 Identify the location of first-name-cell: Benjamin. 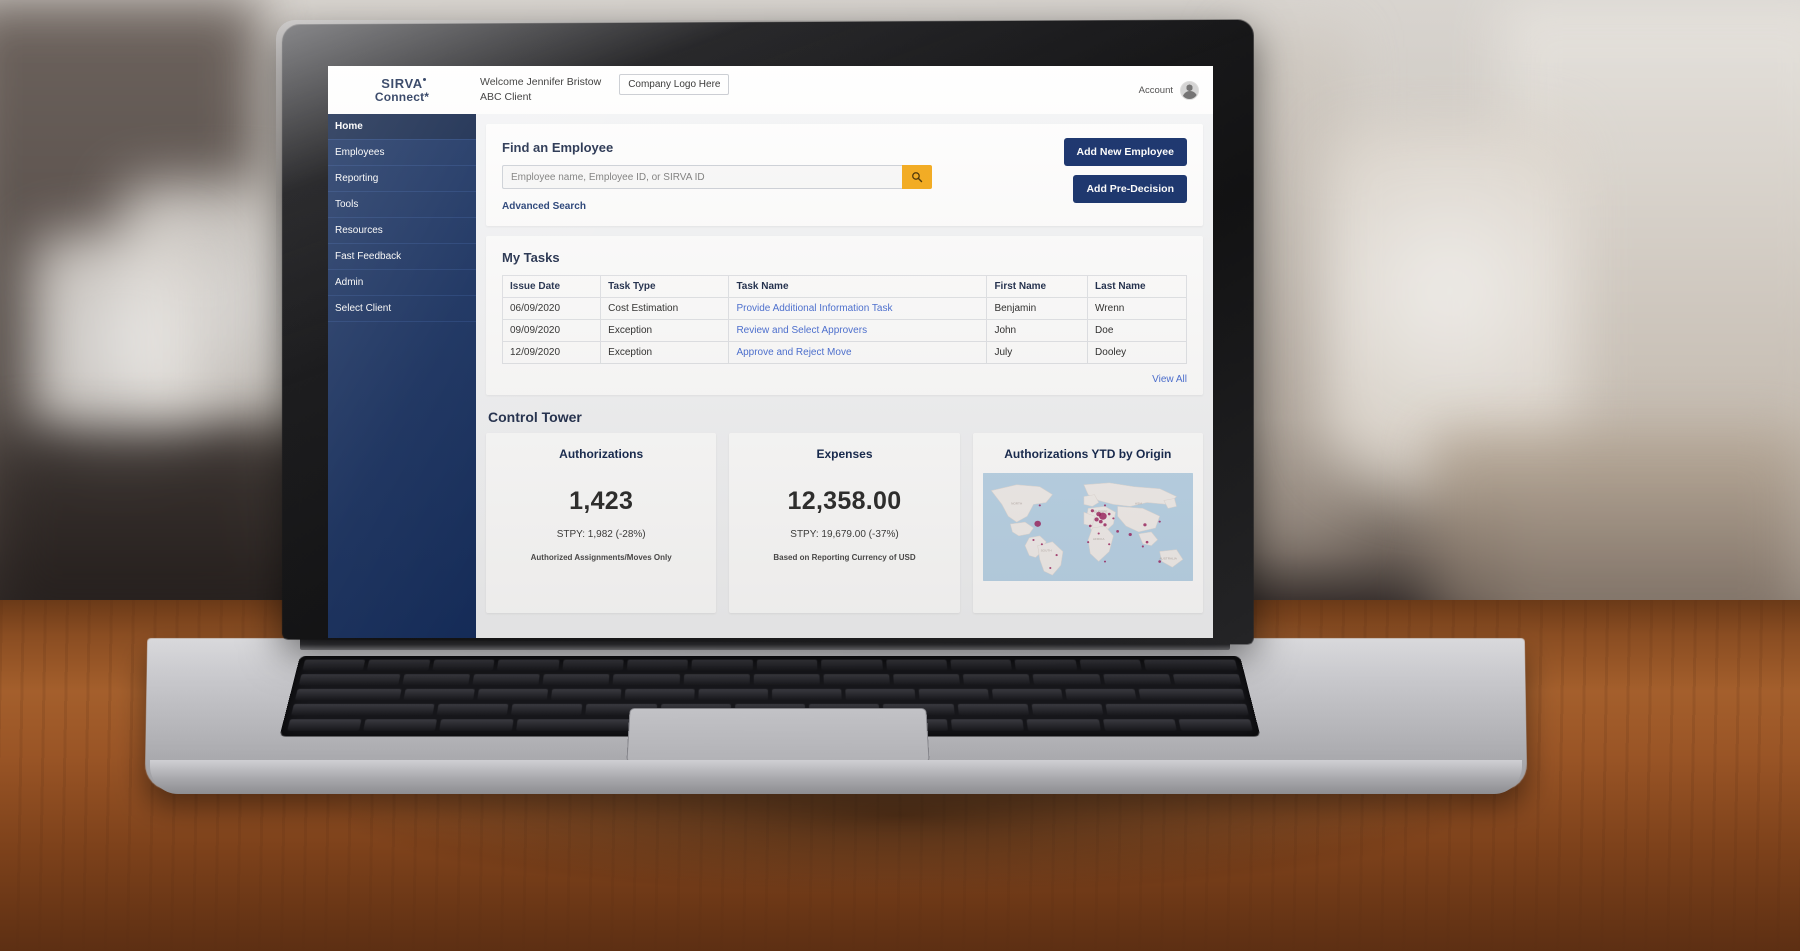
(1037, 308).